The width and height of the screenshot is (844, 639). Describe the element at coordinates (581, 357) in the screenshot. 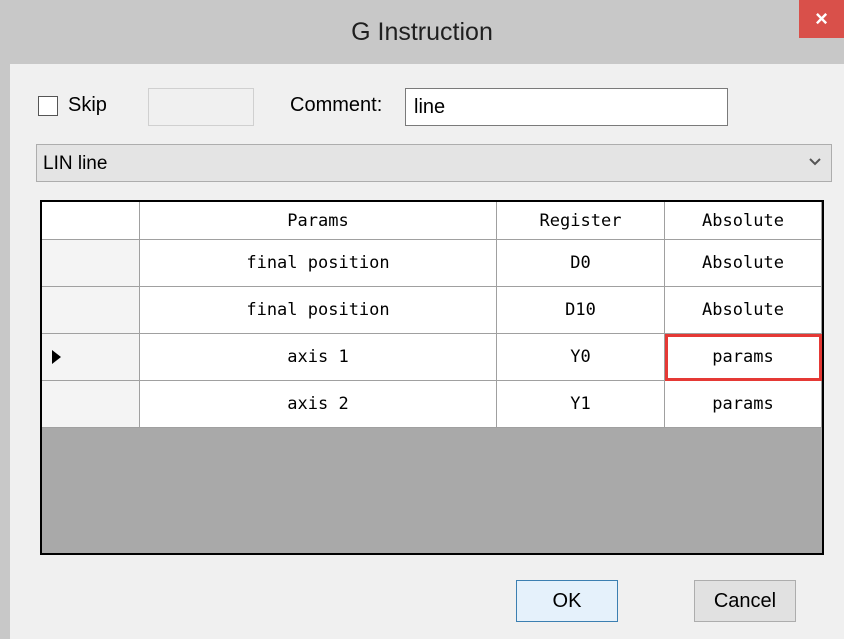

I see `grid-cell-register: Y0` at that location.